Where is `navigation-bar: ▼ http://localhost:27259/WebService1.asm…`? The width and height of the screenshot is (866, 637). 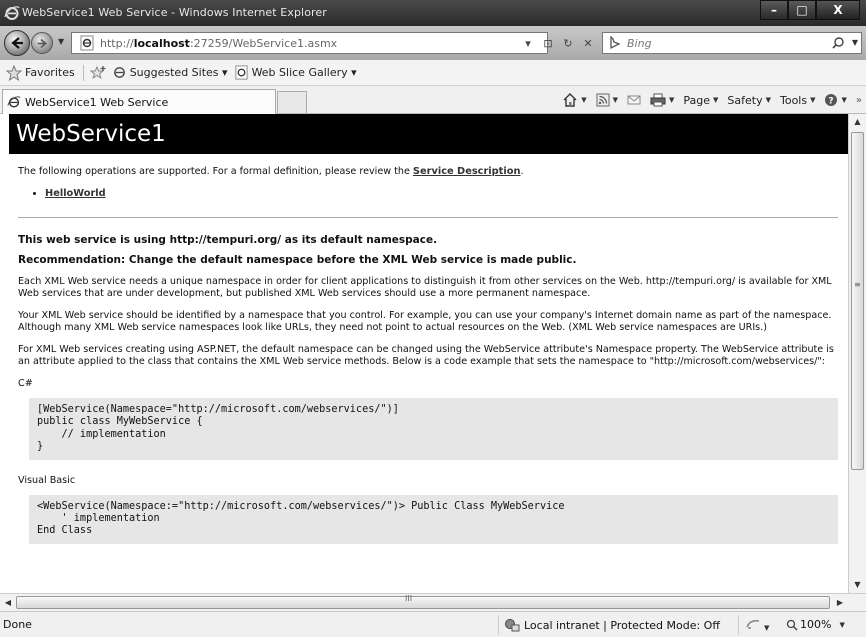
navigation-bar: ▼ http://localhost:27259/WebService1.asm… is located at coordinates (433, 43).